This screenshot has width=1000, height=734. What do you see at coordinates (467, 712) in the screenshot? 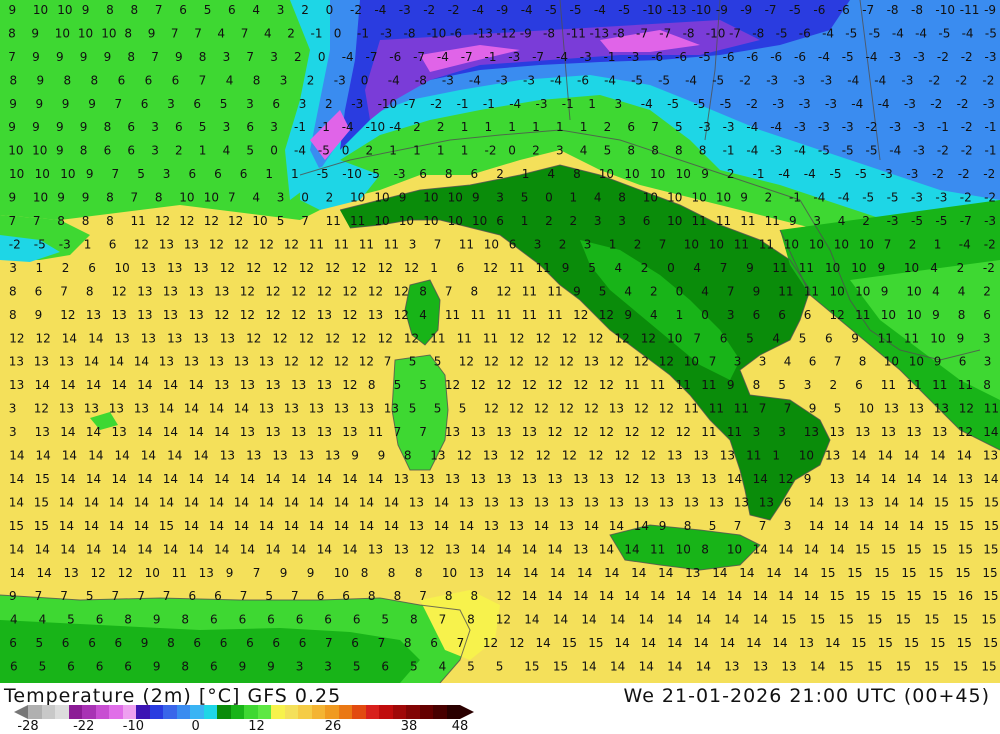
I see `legend-max-arrow-icon` at bounding box center [467, 712].